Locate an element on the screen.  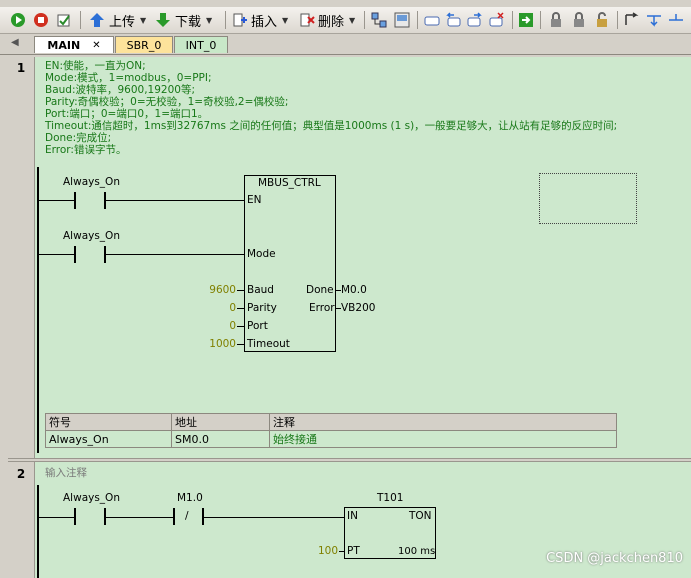
network-button is located at coordinates (379, 20).